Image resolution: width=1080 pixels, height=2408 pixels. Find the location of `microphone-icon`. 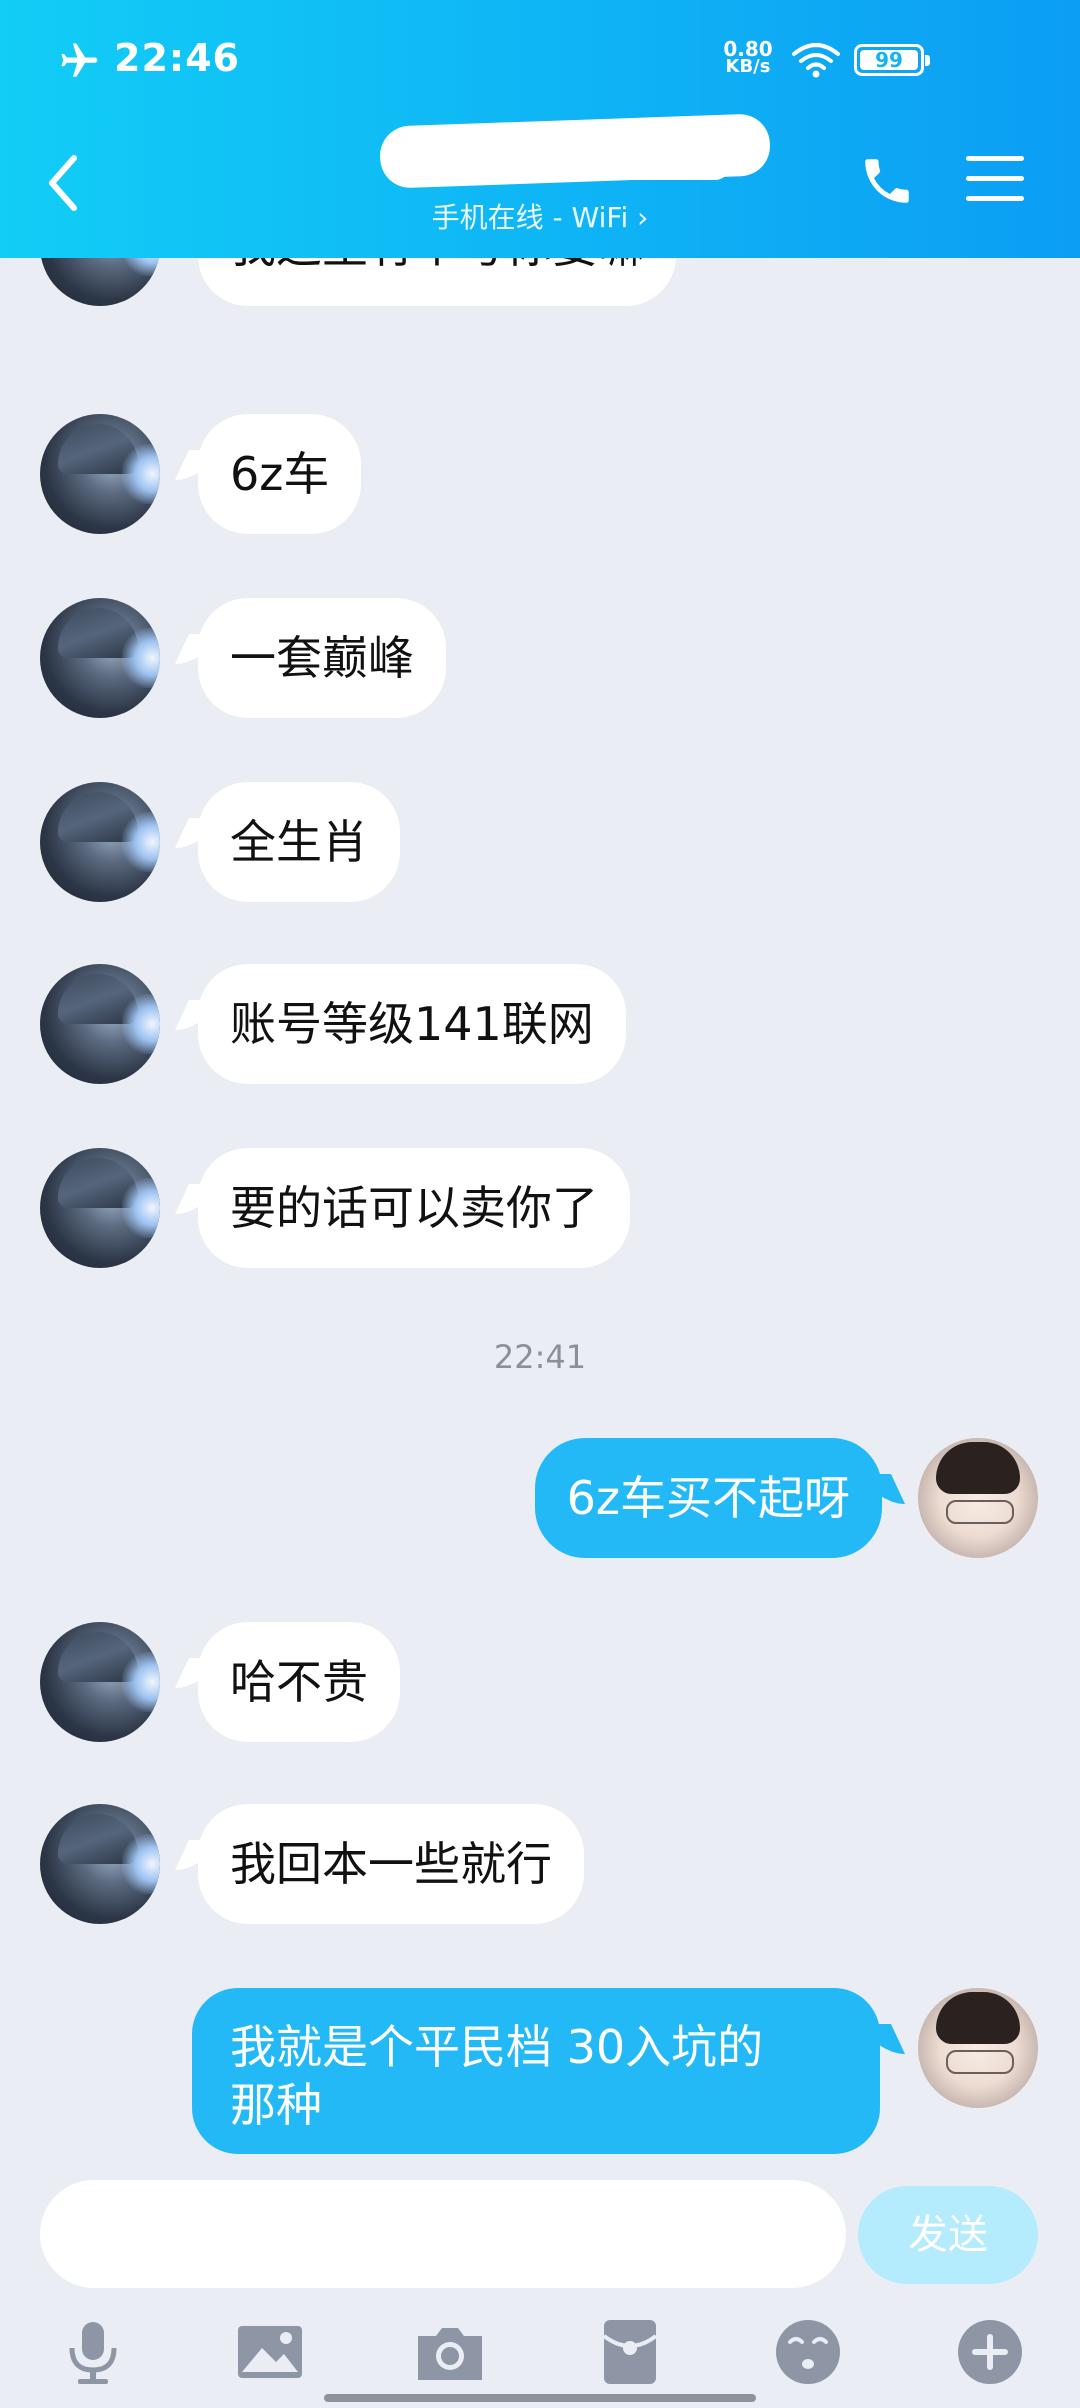

microphone-icon is located at coordinates (92, 2352).